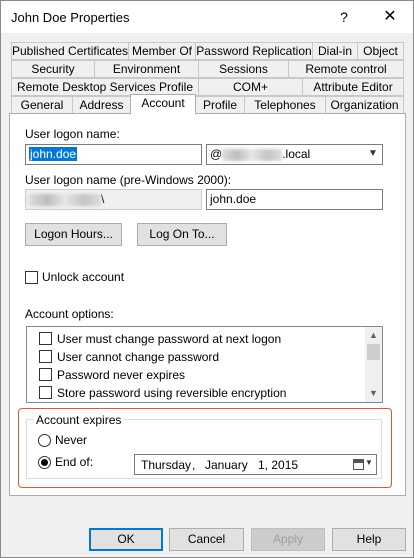 This screenshot has width=414, height=558. I want to click on unlock-account-label: Unlock account, so click(83, 277).